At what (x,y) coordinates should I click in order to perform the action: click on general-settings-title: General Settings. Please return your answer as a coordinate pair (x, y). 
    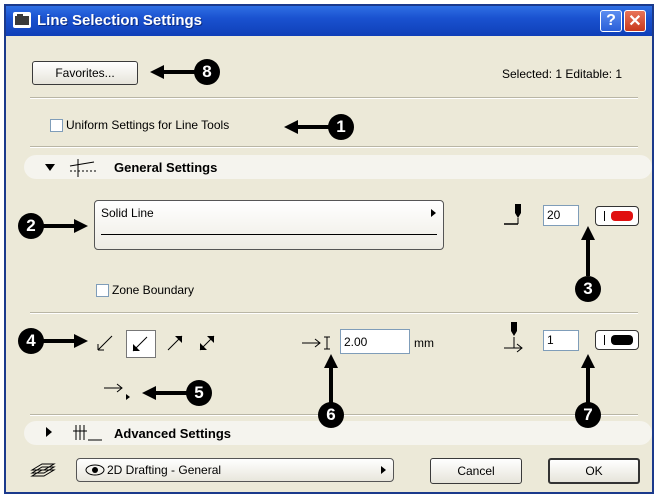
    Looking at the image, I should click on (166, 167).